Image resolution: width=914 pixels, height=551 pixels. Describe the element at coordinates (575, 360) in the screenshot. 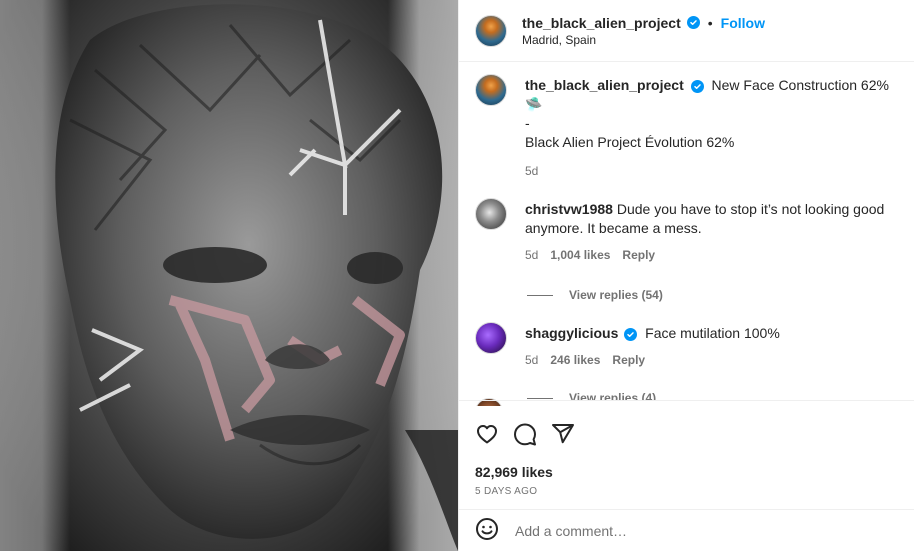

I see `comment-likes: 246 likes` at that location.